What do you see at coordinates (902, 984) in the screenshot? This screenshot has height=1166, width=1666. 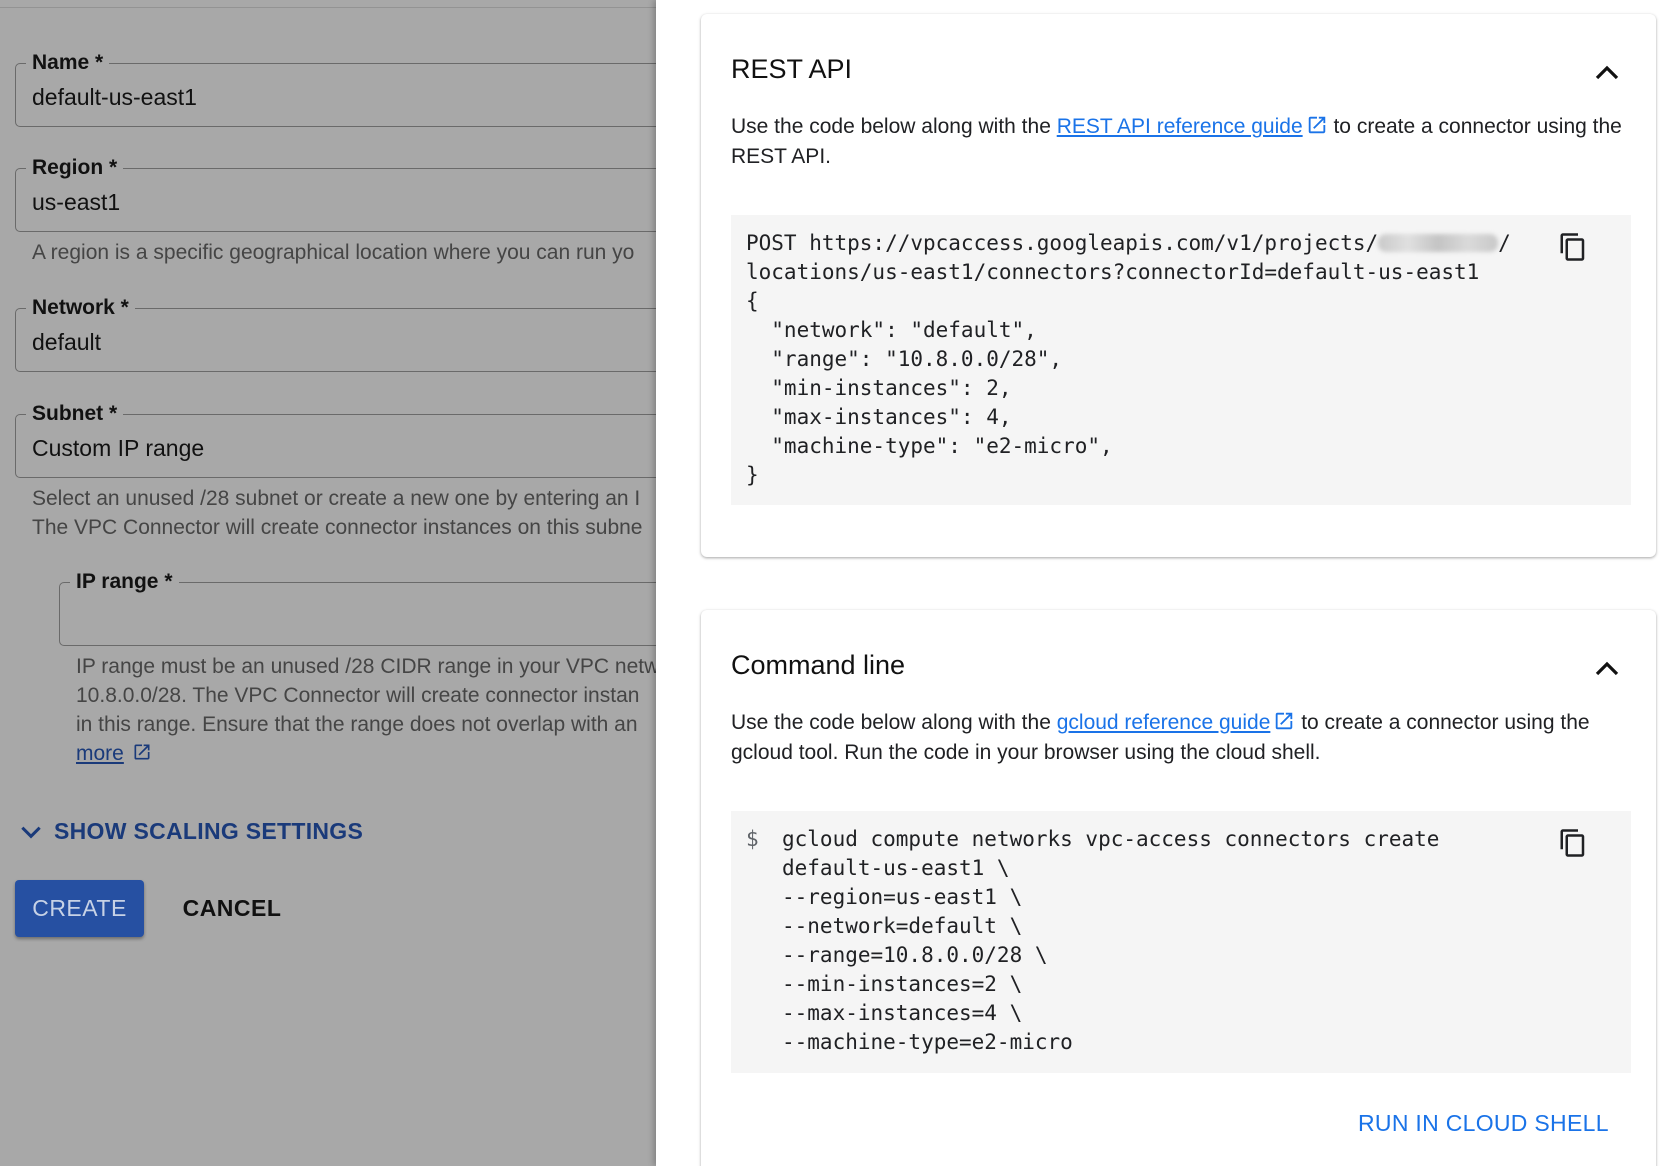 I see `code-line: --min-instances=2 \` at bounding box center [902, 984].